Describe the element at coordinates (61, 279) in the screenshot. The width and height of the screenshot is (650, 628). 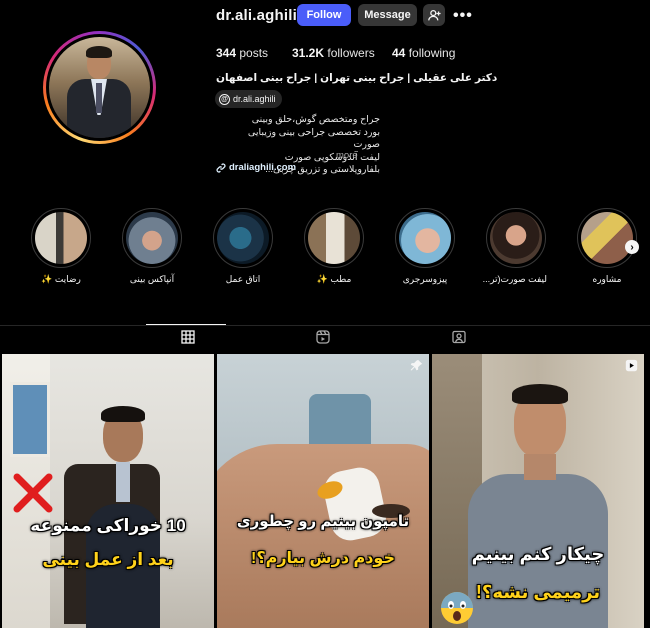
I see `highlight-label: رضایت ✨` at that location.